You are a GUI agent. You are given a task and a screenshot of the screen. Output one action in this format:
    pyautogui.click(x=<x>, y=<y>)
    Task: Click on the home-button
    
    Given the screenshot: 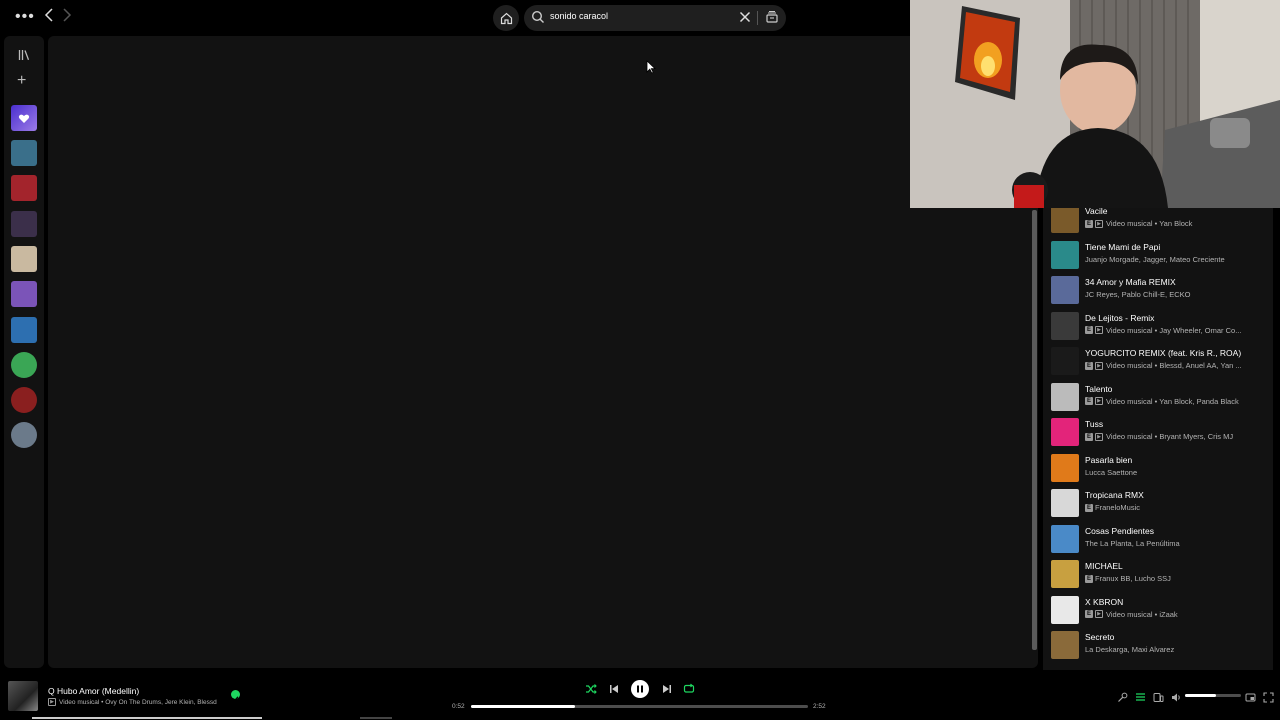 What is the action you would take?
    pyautogui.click(x=506, y=18)
    